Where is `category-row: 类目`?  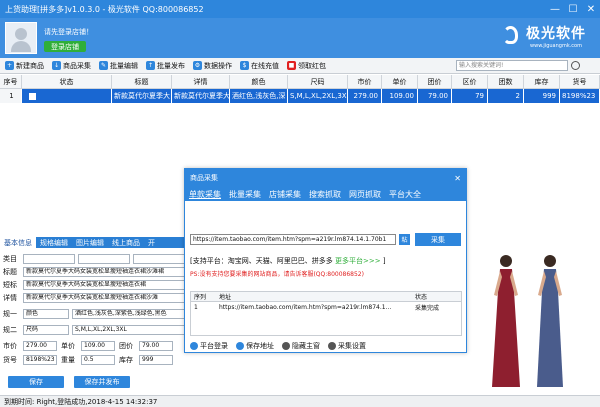 category-row: 类目 is located at coordinates (94, 259).